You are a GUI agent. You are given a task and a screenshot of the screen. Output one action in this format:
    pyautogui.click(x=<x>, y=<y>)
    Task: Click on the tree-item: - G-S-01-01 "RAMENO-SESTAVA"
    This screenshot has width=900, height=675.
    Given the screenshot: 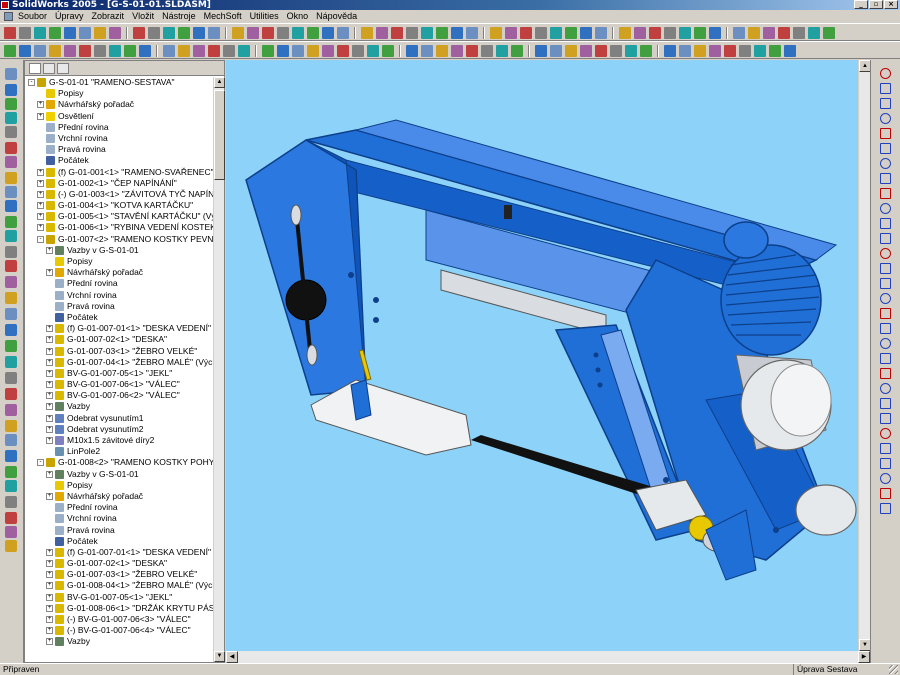 What is the action you would take?
    pyautogui.click(x=119, y=82)
    